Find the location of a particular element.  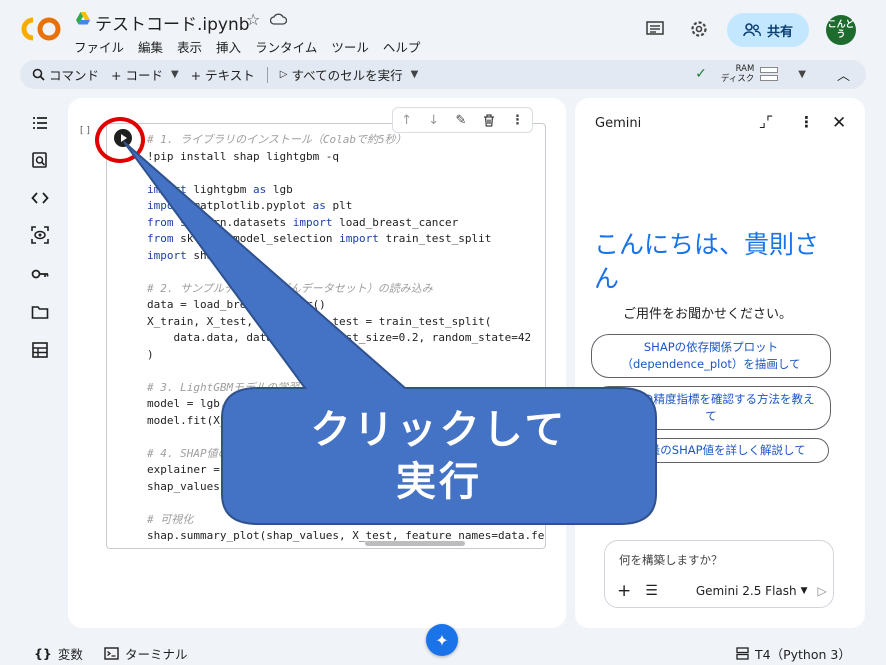

sparkle-icon: ✦ is located at coordinates (442, 640).